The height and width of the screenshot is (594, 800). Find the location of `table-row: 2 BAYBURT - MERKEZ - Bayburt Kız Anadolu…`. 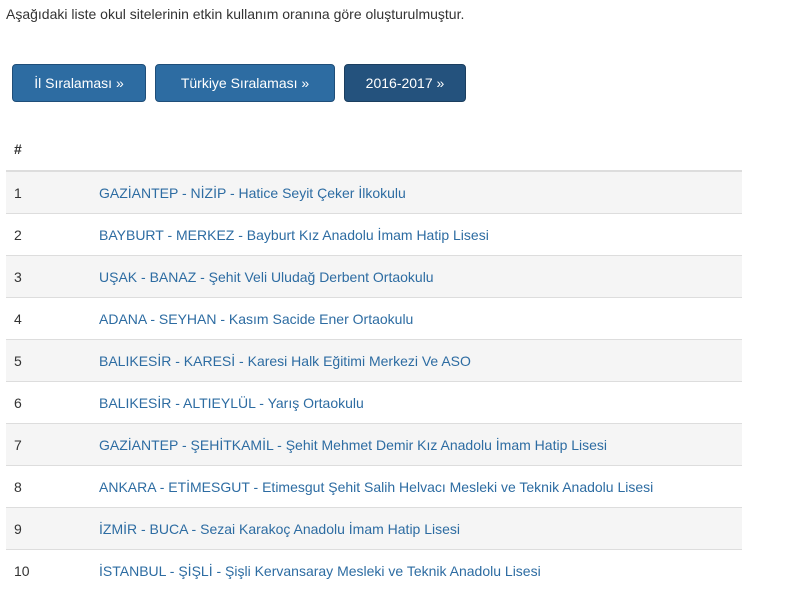

table-row: 2 BAYBURT - MERKEZ - Bayburt Kız Anadolu… is located at coordinates (374, 234).